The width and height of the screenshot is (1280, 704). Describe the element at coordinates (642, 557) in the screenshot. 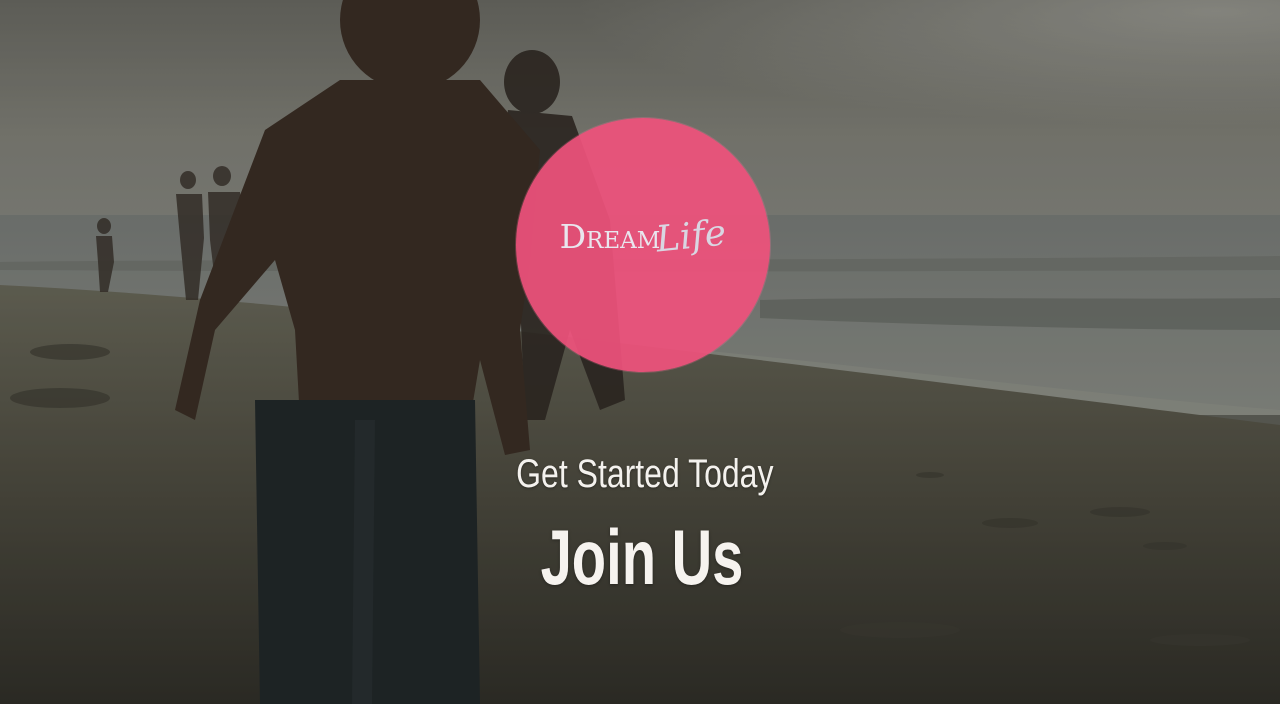

I see `join-us-cta: Join Us` at that location.